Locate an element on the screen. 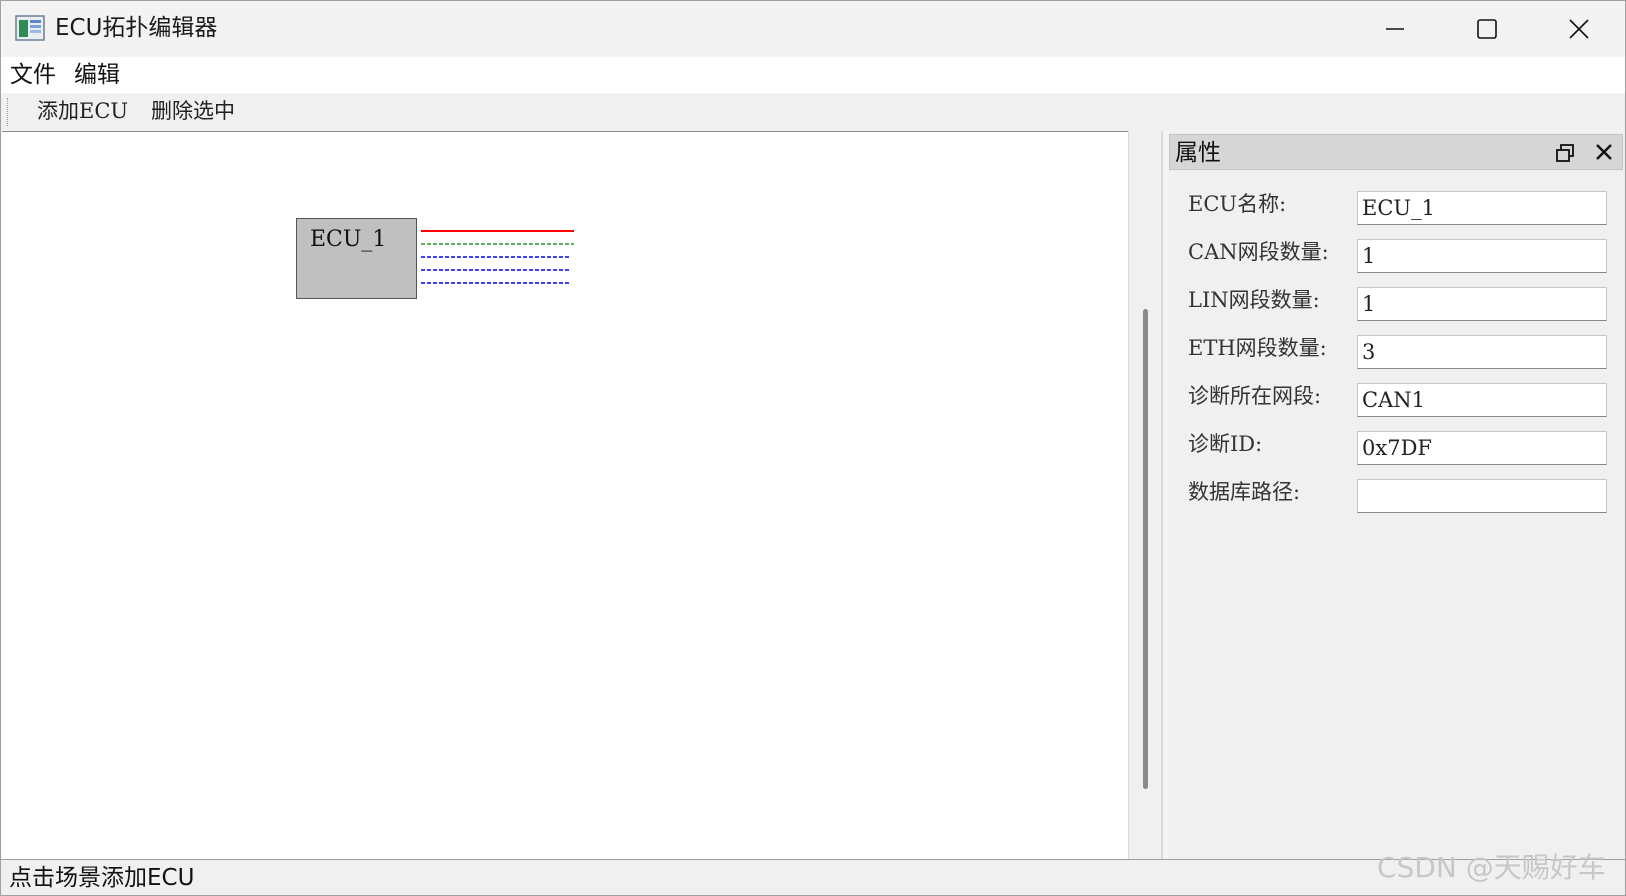  close-icon is located at coordinates (1579, 29).